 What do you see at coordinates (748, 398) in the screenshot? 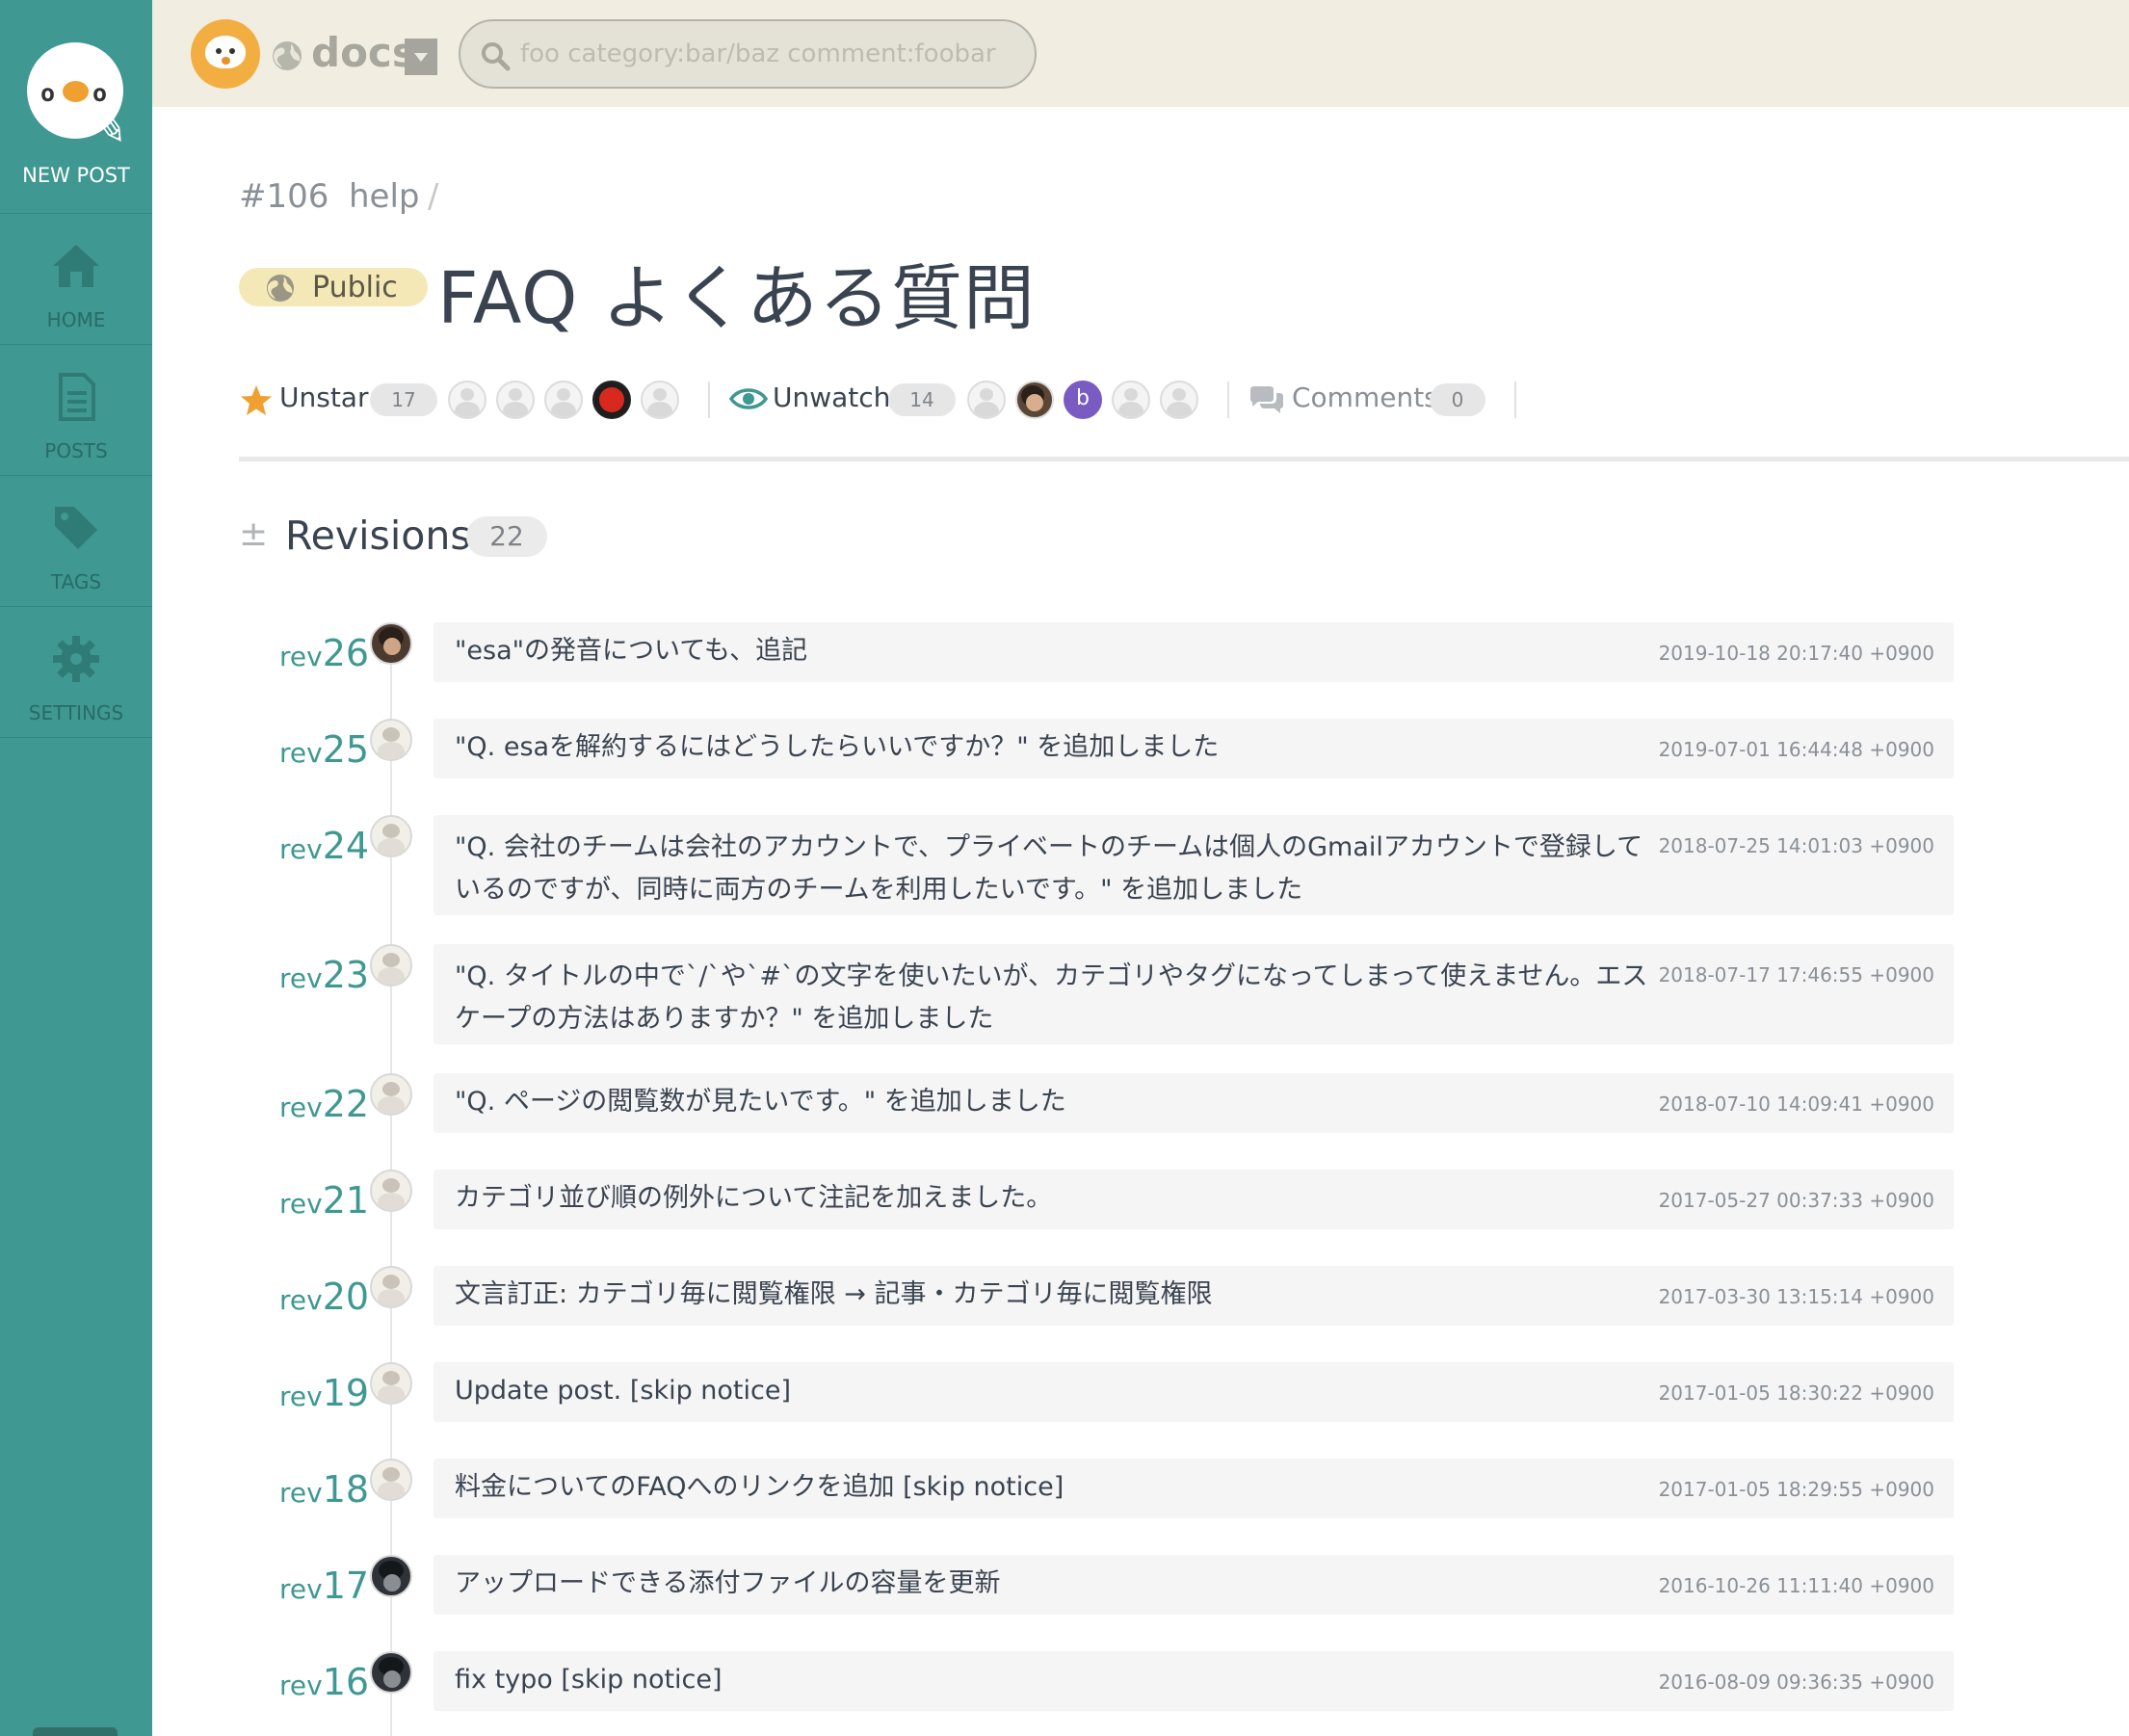
I see `eye-icon` at bounding box center [748, 398].